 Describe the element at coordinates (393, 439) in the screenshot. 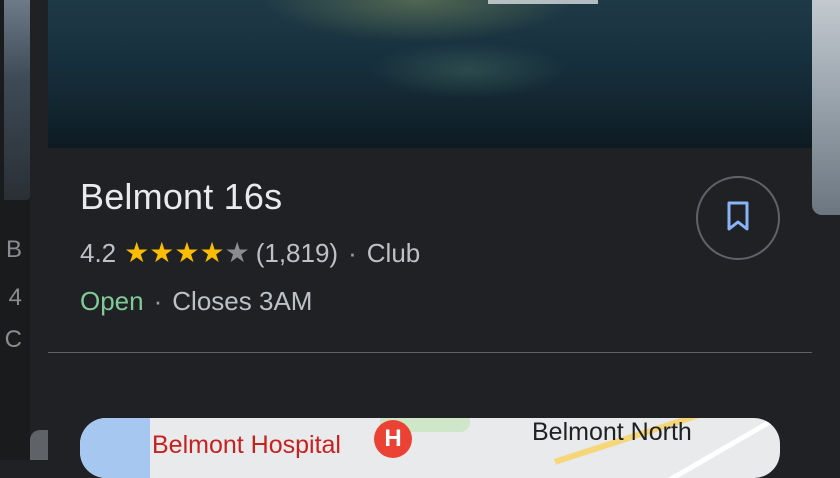

I see `hospital-marker-icon: H` at that location.